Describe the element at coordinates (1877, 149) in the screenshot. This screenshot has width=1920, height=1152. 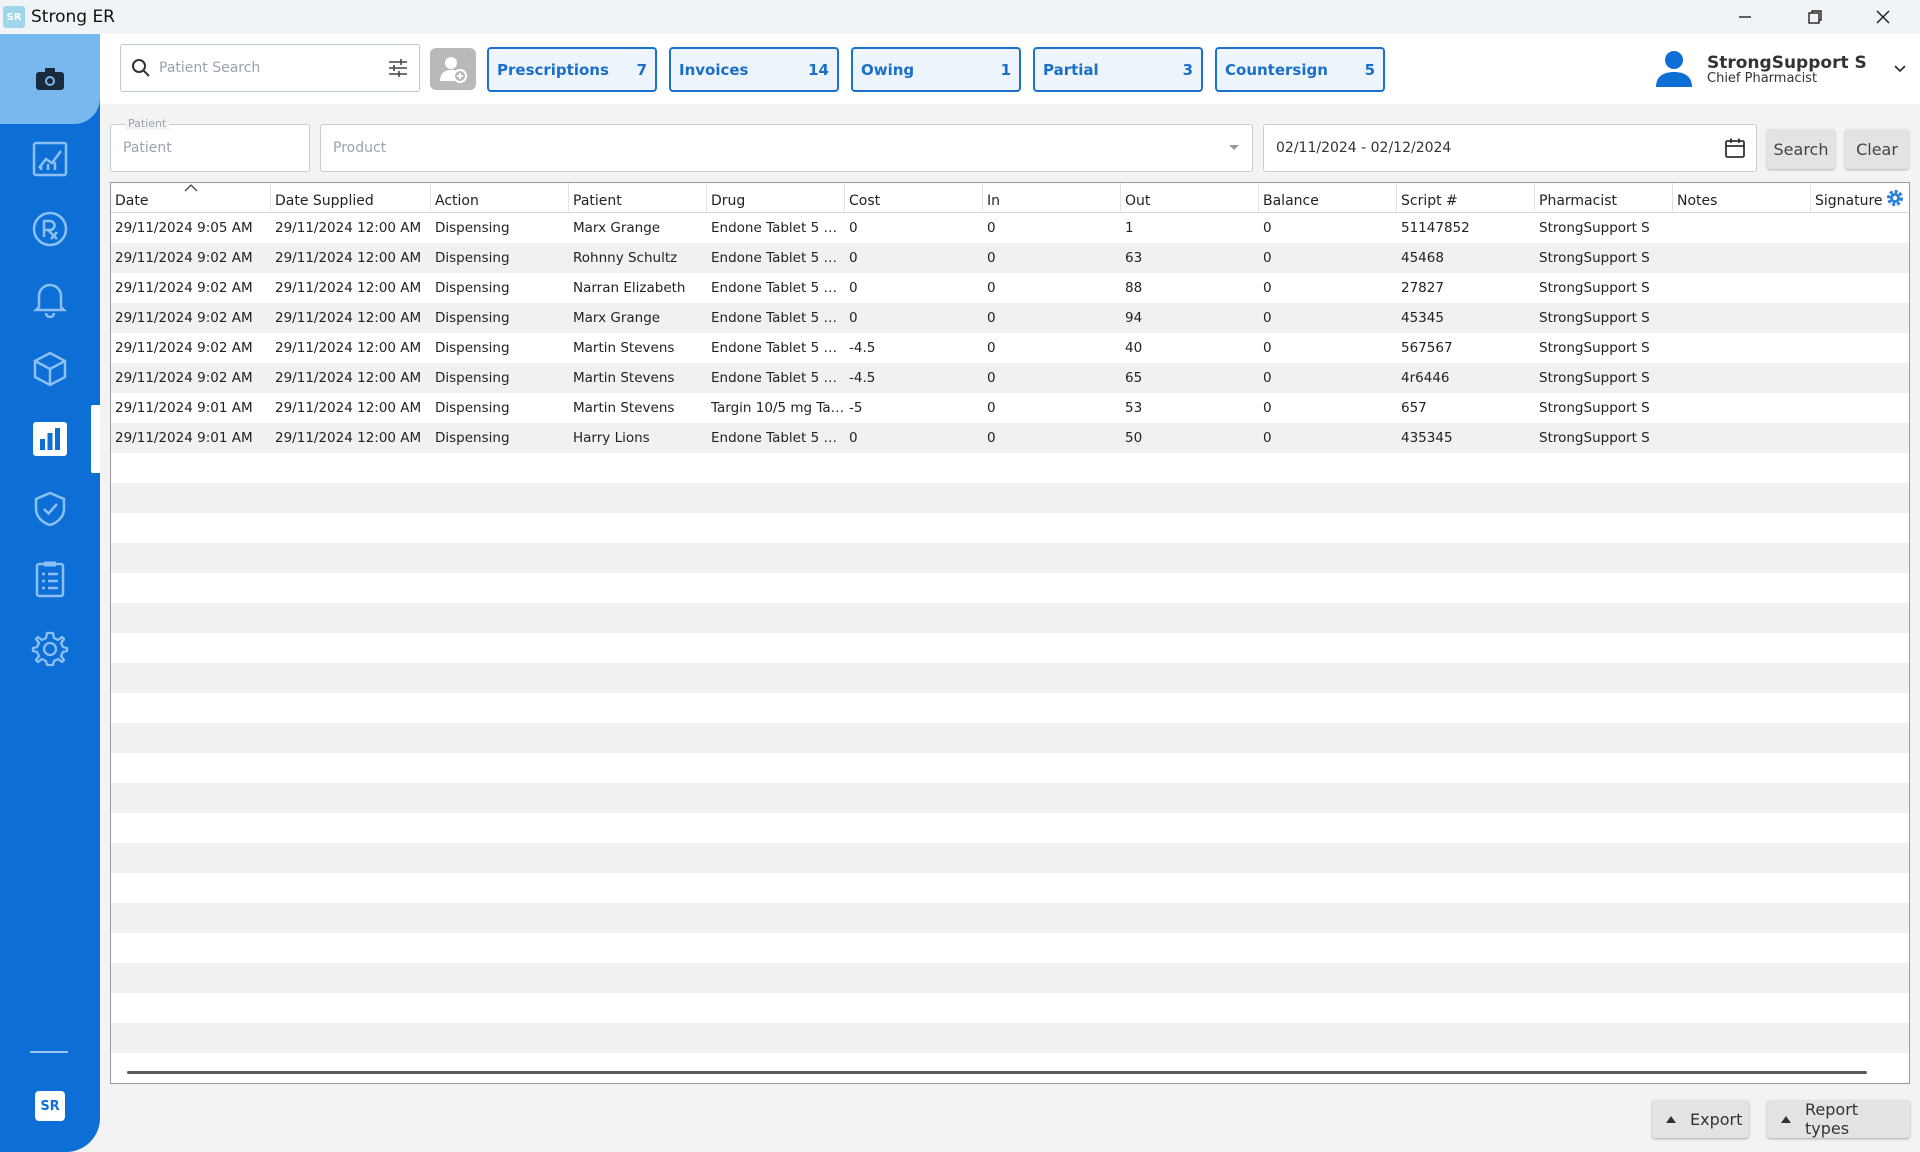
I see `clear-button: Clear` at that location.